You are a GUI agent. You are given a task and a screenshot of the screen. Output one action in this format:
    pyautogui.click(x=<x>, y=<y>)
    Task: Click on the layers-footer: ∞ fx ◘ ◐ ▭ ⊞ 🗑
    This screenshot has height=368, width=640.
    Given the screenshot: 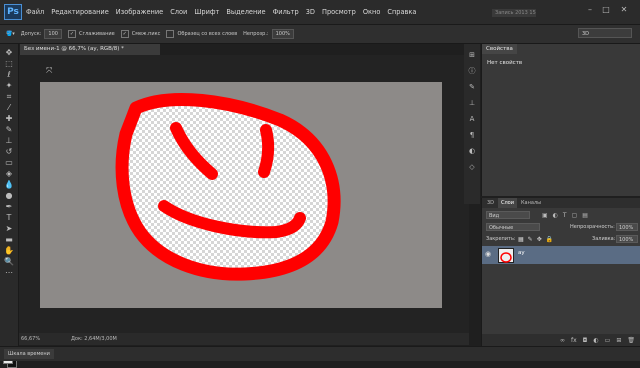 What is the action you would take?
    pyautogui.click(x=561, y=340)
    